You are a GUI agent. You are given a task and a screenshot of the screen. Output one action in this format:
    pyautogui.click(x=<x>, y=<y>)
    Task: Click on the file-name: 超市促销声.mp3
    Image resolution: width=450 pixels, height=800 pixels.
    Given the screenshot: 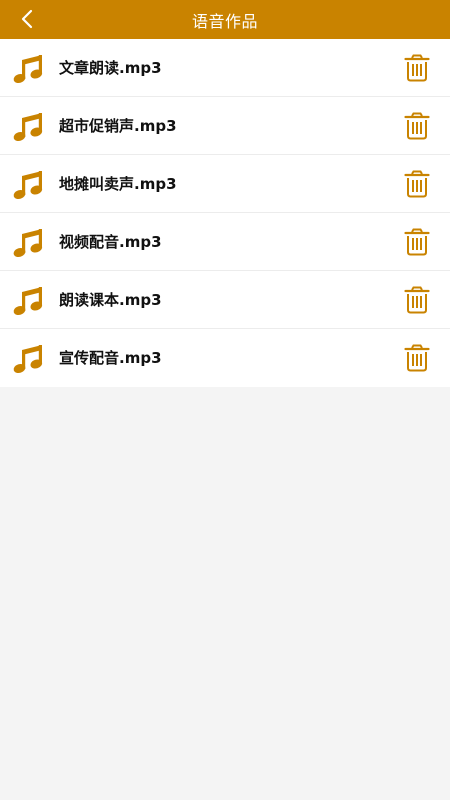 What is the action you would take?
    pyautogui.click(x=118, y=126)
    